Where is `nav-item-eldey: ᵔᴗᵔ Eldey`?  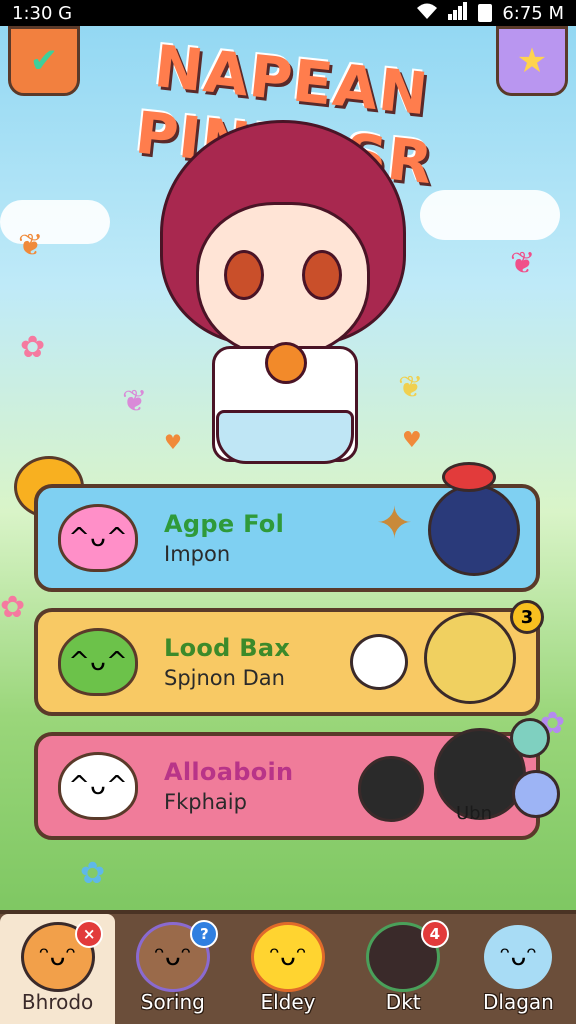 nav-item-eldey: ᵔᴗᵔ Eldey is located at coordinates (287, 969).